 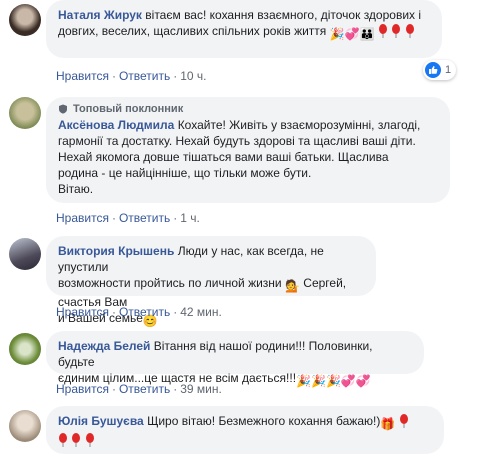 I want to click on comment-actions: Нравится · Ответить · 10 ч., so click(x=131, y=76).